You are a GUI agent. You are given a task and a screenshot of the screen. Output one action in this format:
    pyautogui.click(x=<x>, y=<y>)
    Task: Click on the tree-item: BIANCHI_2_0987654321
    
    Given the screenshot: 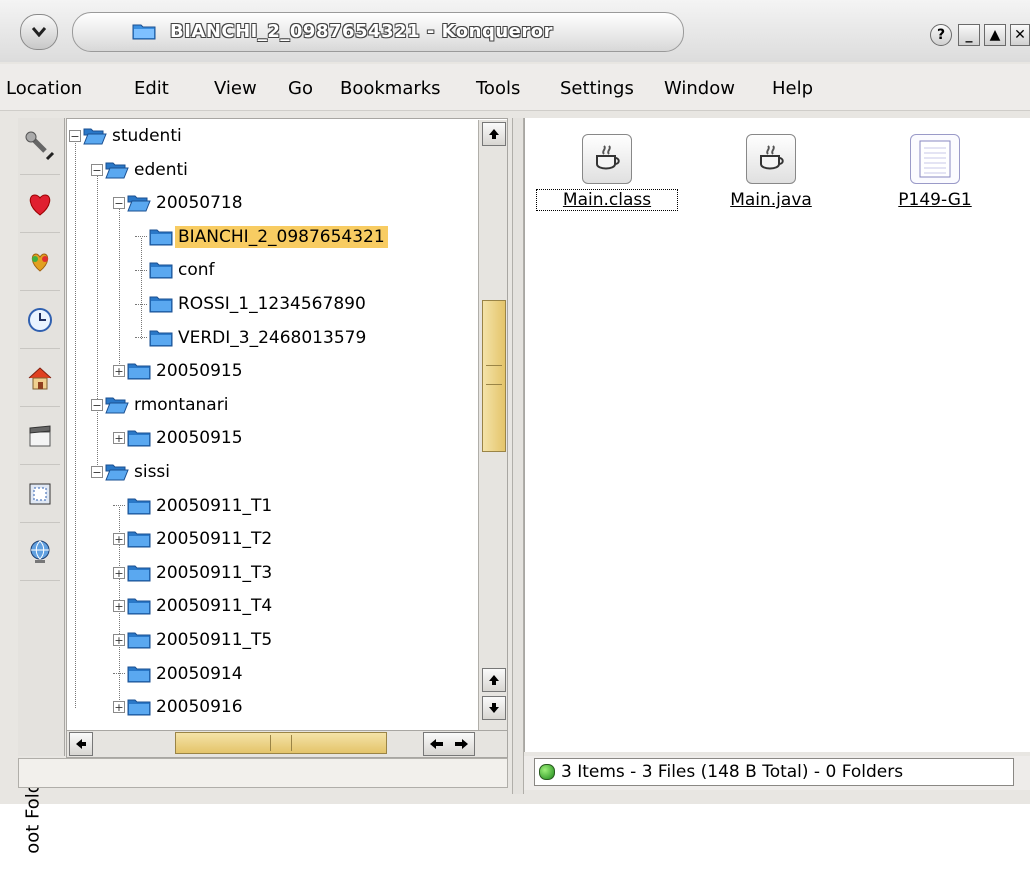 What is the action you would take?
    pyautogui.click(x=261, y=237)
    